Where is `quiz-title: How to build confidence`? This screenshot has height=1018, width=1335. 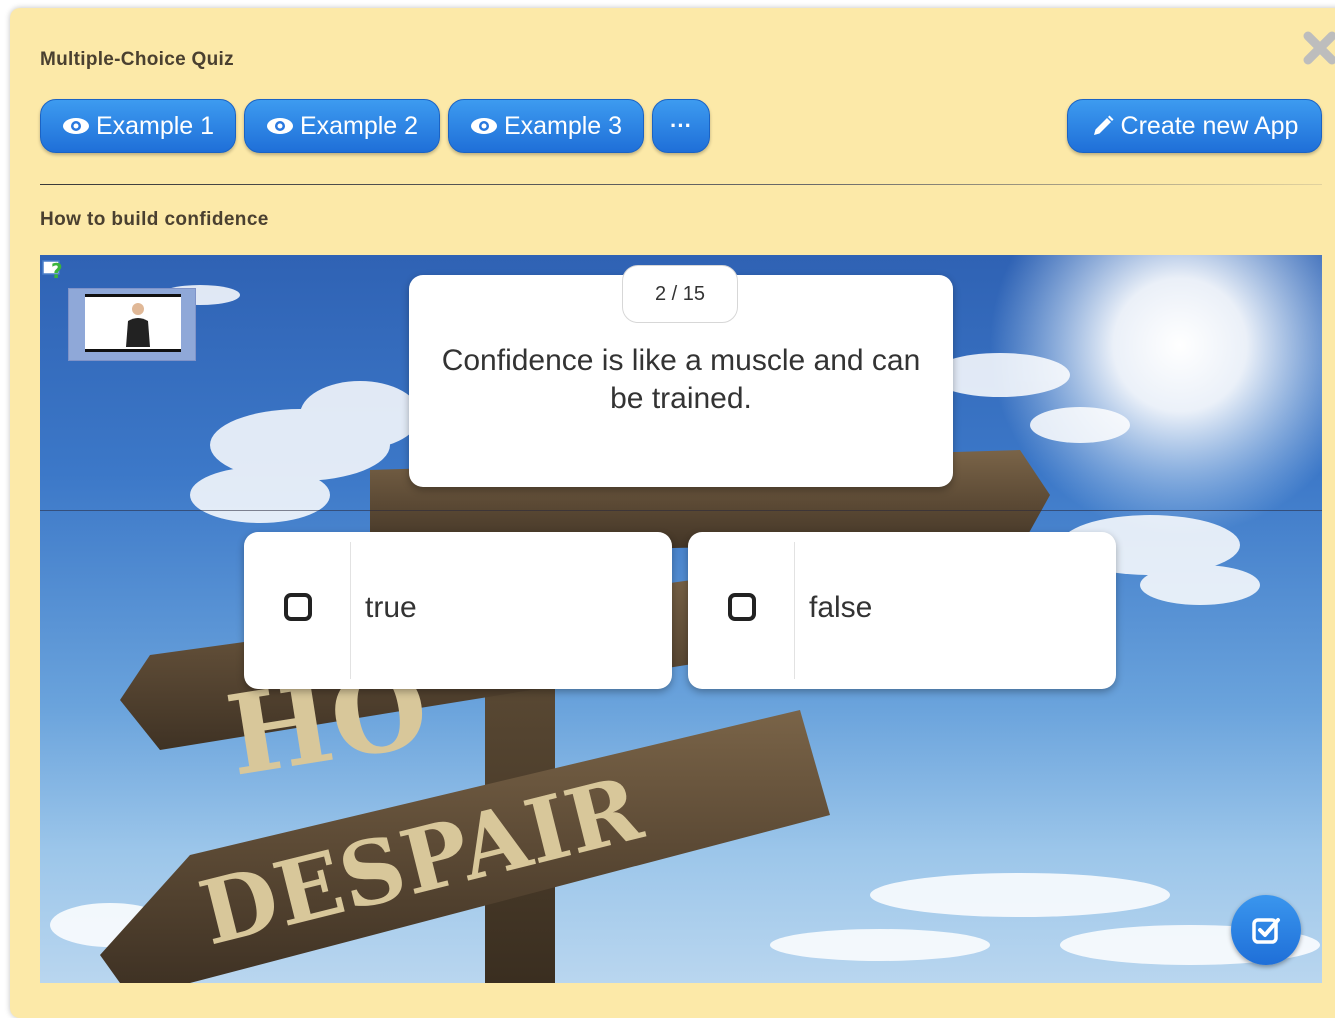
quiz-title: How to build confidence is located at coordinates (154, 219).